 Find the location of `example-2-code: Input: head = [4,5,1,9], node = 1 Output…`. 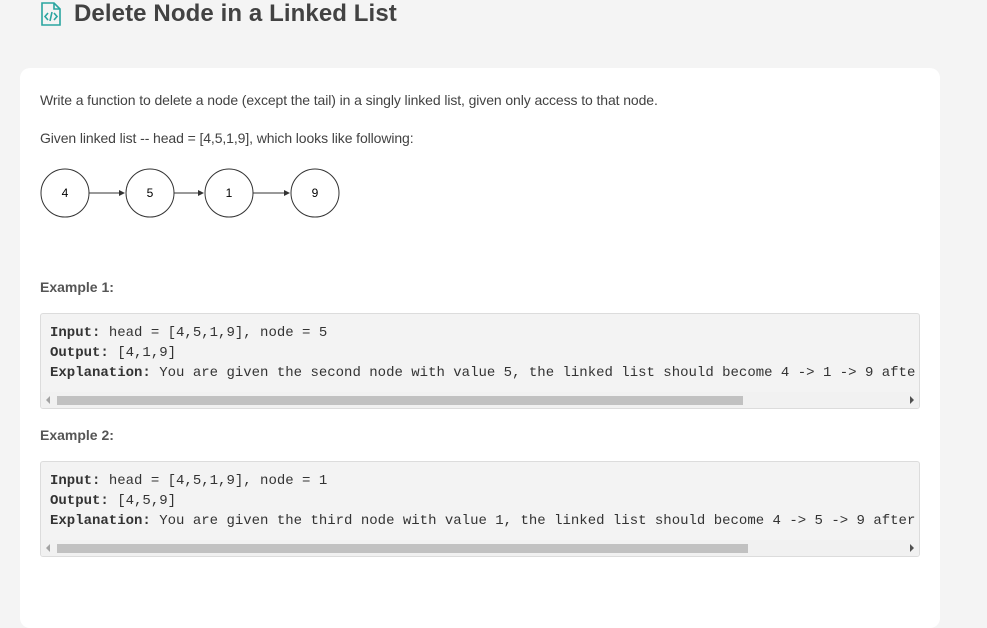

example-2-code: Input: head = [4,5,1,9], node = 1 Output… is located at coordinates (480, 509).